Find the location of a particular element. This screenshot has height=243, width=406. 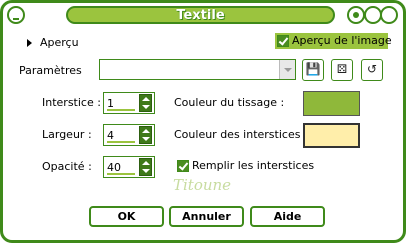

window-title: Textile is located at coordinates (200, 15).